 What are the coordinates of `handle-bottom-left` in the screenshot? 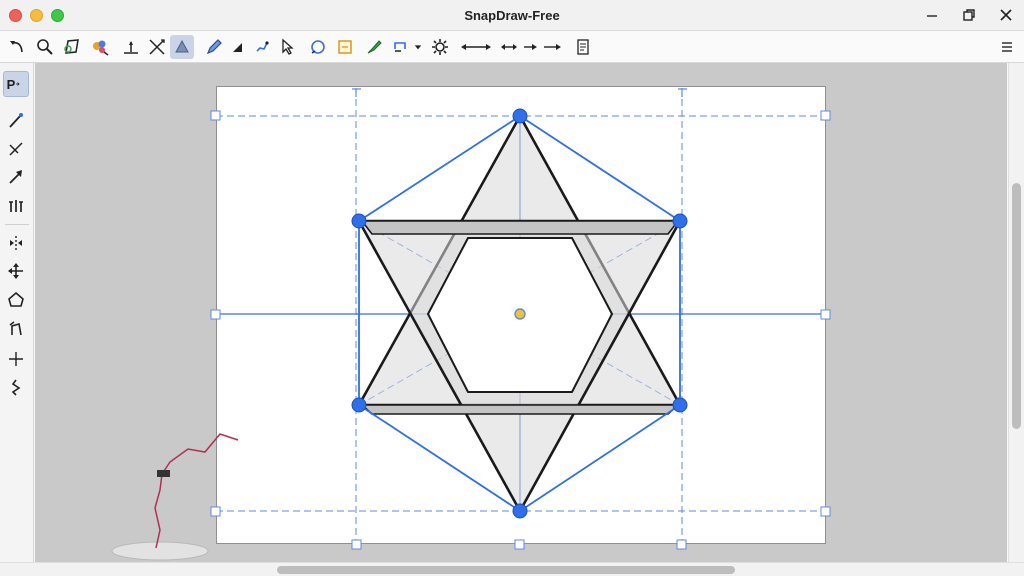 It's located at (215, 511).